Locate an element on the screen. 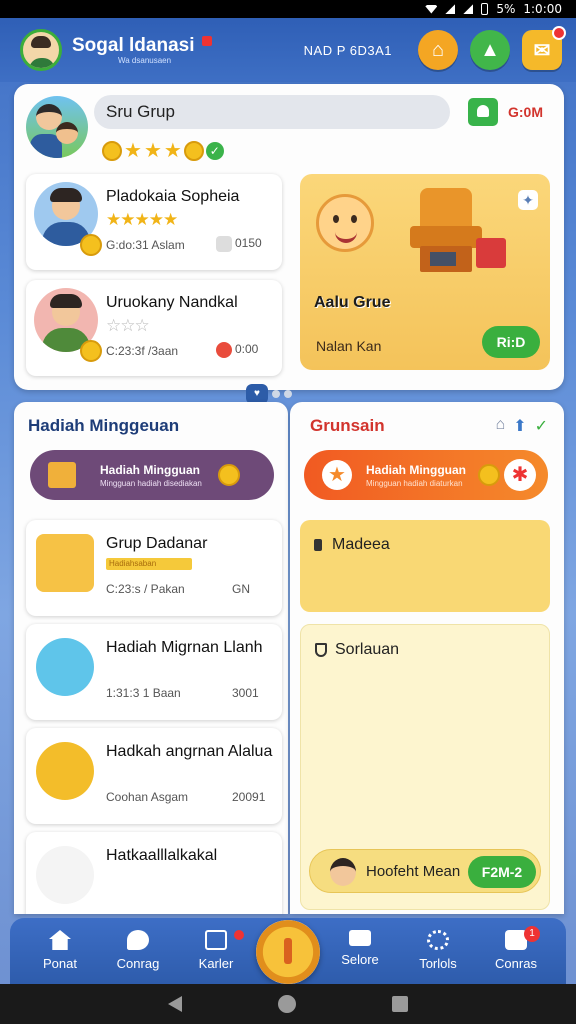  profile-avatar is located at coordinates (41, 50).